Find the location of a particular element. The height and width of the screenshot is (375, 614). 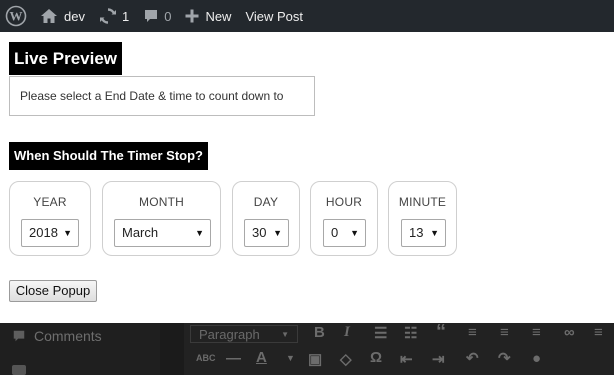

sidebar-item-icon is located at coordinates (19, 370).